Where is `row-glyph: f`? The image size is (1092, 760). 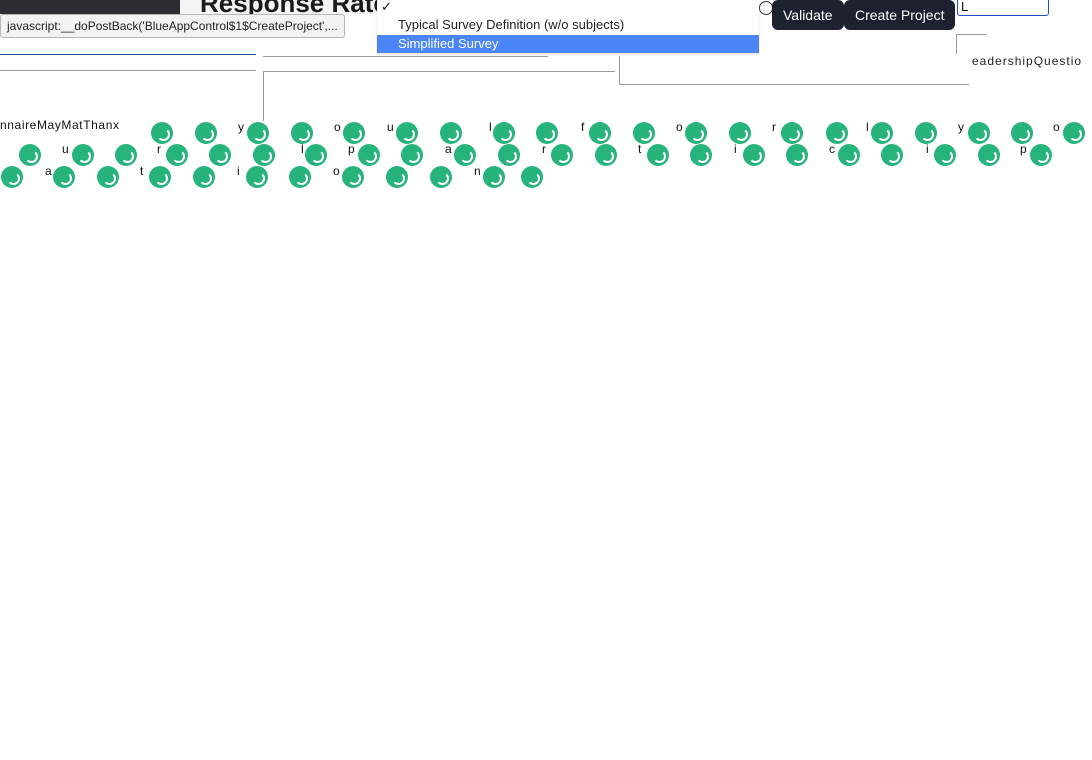
row-glyph: f is located at coordinates (583, 127).